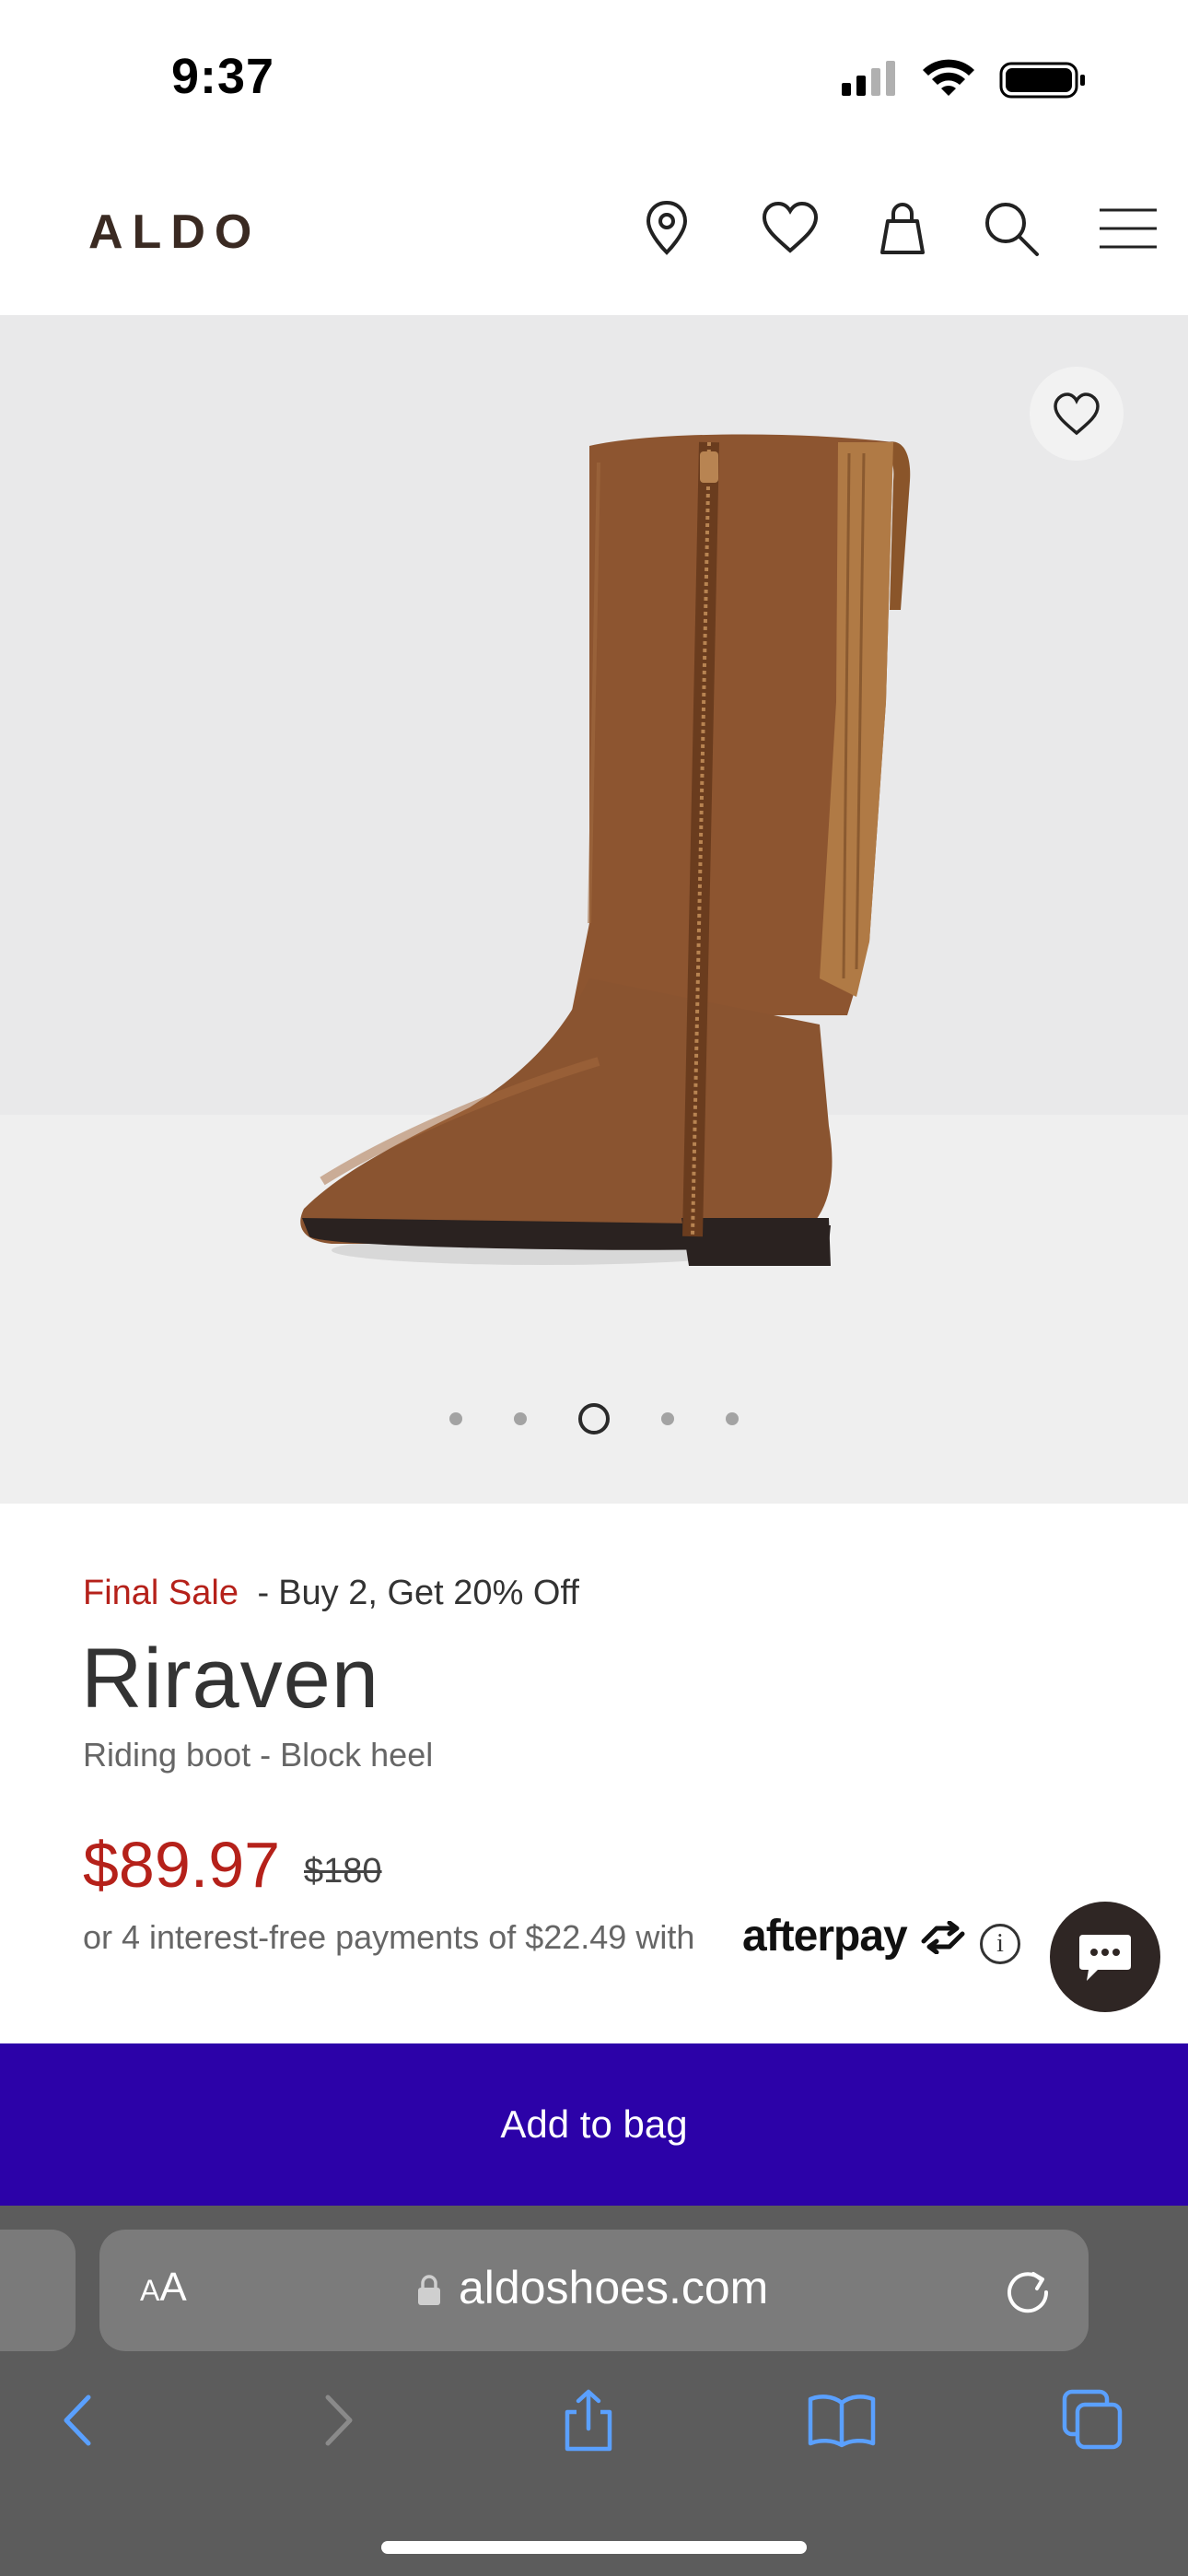 This screenshot has height=2576, width=1188. What do you see at coordinates (594, 2124) in the screenshot?
I see `add-to-bag-button: Add to bag` at bounding box center [594, 2124].